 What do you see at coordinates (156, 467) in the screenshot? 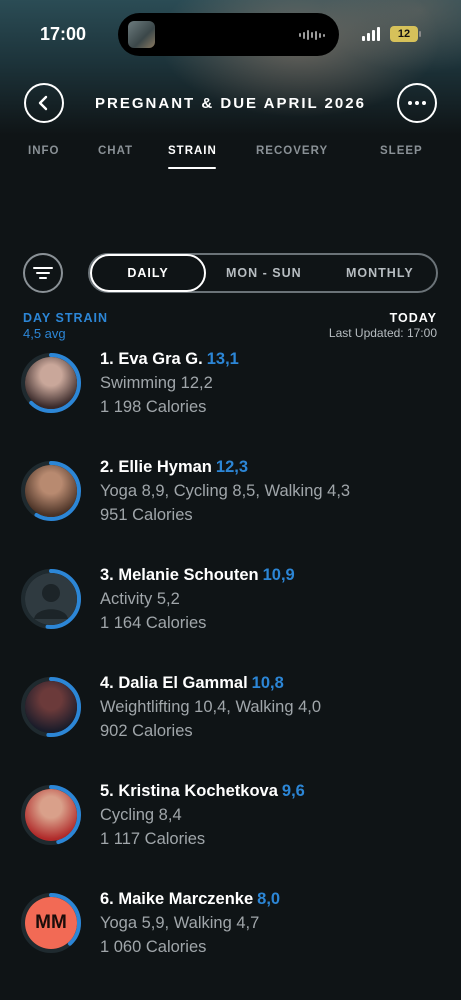
I see `member-name: 2. Ellie Hyman` at bounding box center [156, 467].